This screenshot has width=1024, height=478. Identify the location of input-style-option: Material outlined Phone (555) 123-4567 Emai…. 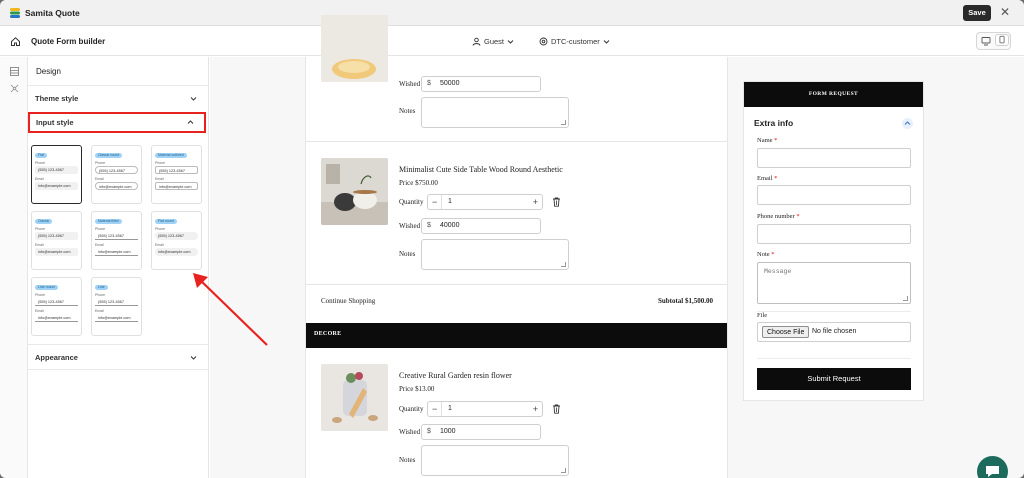
(176, 174).